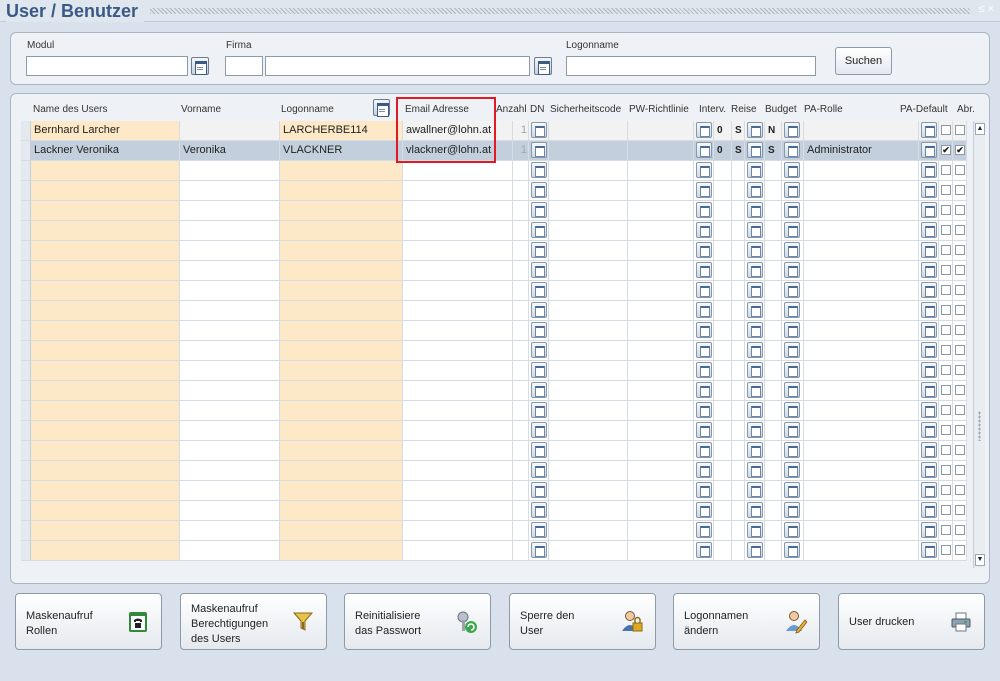 This screenshot has width=1000, height=681. I want to click on cell-name: Lackner Veronika, so click(105, 151).